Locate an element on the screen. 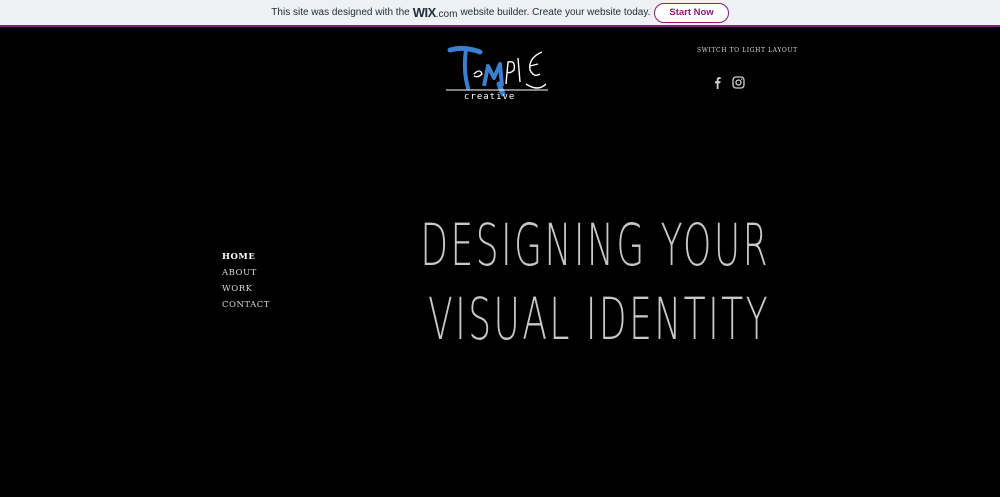 The image size is (1000, 497). hero-heading: Designing your visual identity is located at coordinates (595, 282).